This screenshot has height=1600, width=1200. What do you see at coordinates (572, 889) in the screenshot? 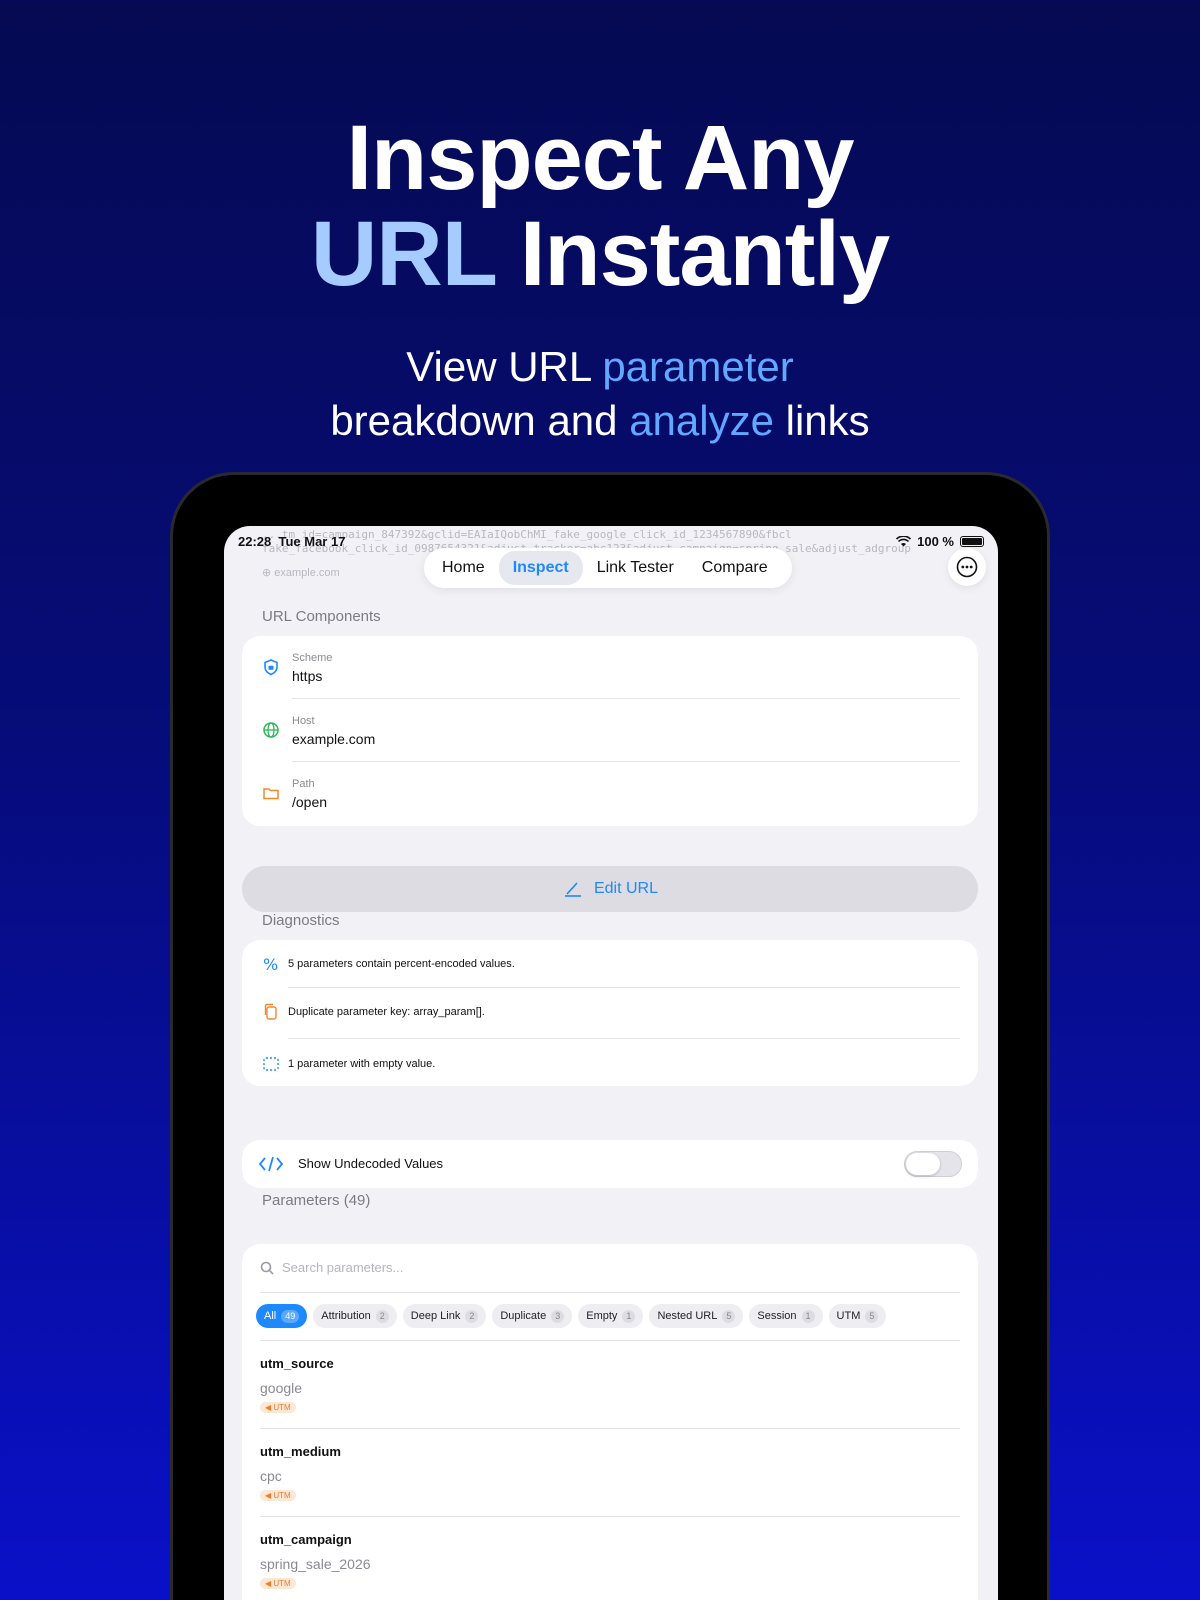
I see `pencil-icon` at bounding box center [572, 889].